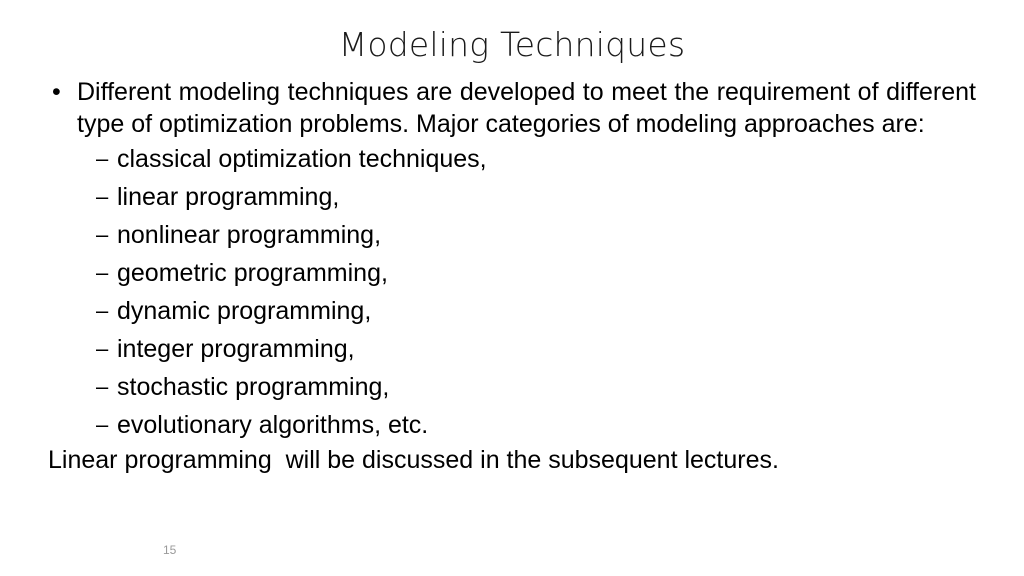  I want to click on list-item: – linear programming,, so click(512, 197).